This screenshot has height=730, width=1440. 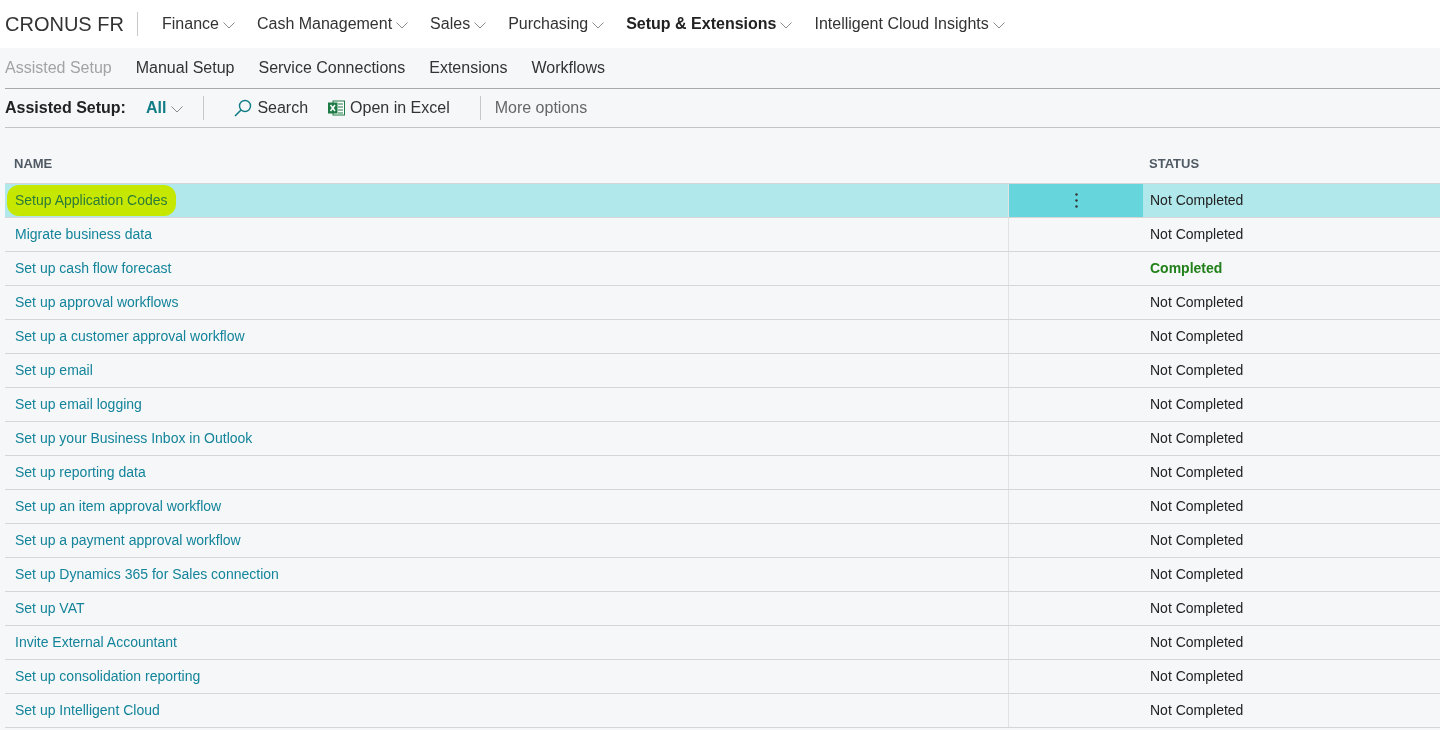 I want to click on table-row: Set up Dynamics 365 for Sales connection Not Completed, so click(x=722, y=575).